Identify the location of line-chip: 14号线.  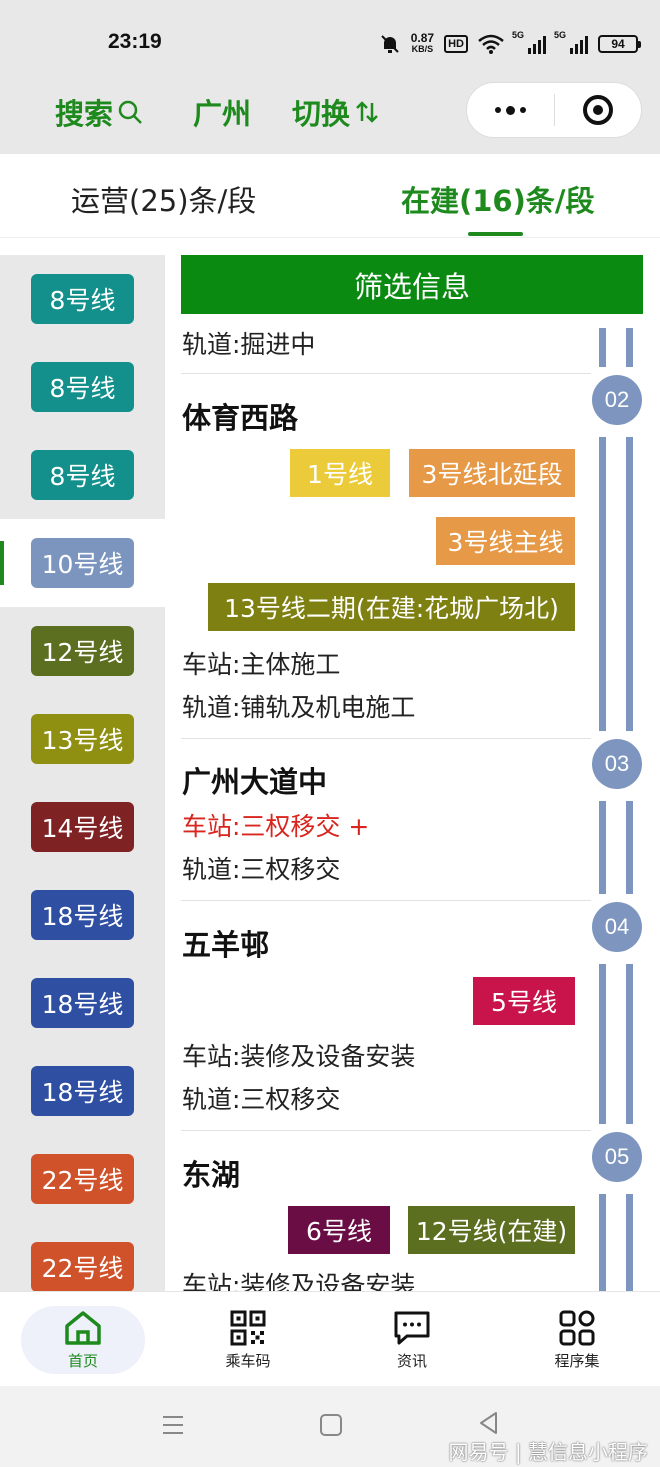
(82, 827).